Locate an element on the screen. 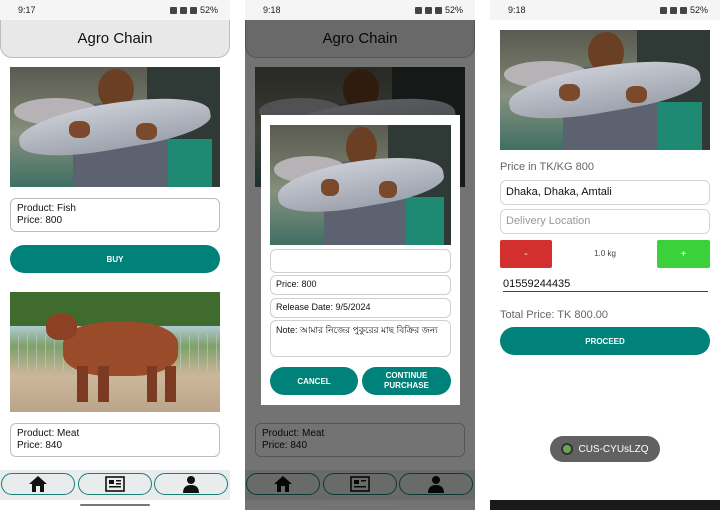 This screenshot has width=720, height=510. address-input: Dhaka, Dhaka, Amtali is located at coordinates (605, 192).